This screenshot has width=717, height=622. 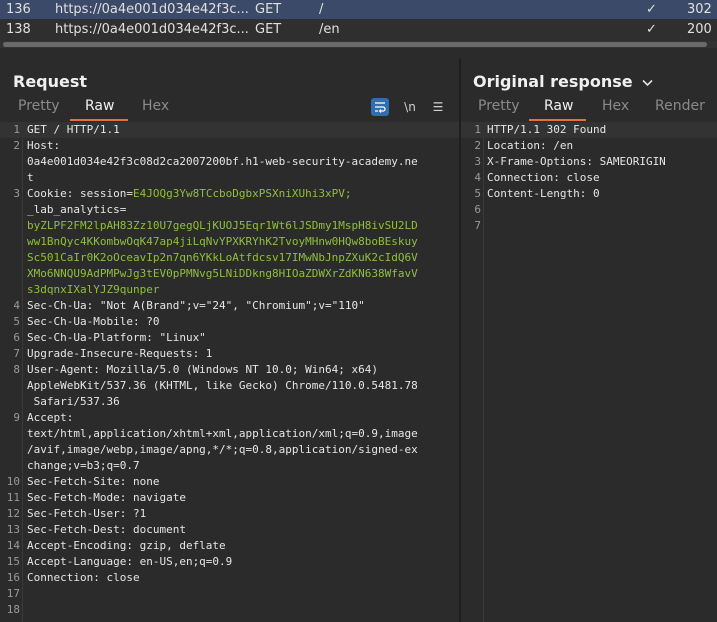 What do you see at coordinates (77, 209) in the screenshot?
I see `line-text: _lab_analytics=` at bounding box center [77, 209].